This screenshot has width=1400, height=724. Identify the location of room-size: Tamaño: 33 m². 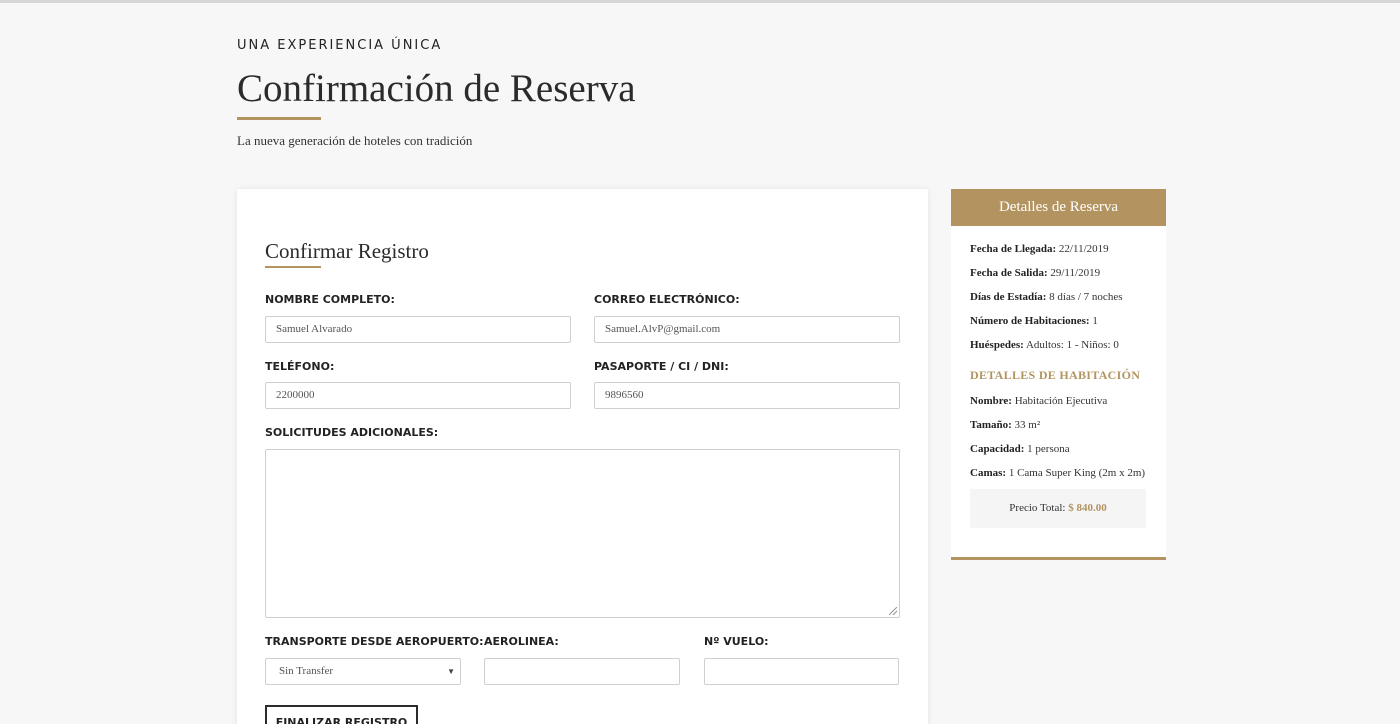
(1005, 425).